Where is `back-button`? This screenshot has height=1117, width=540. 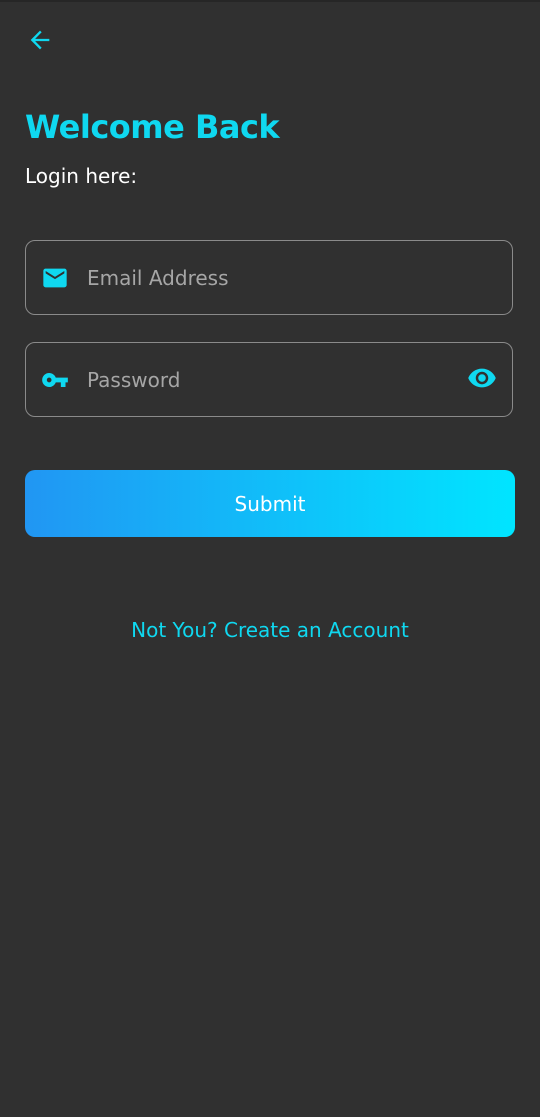 back-button is located at coordinates (40, 42).